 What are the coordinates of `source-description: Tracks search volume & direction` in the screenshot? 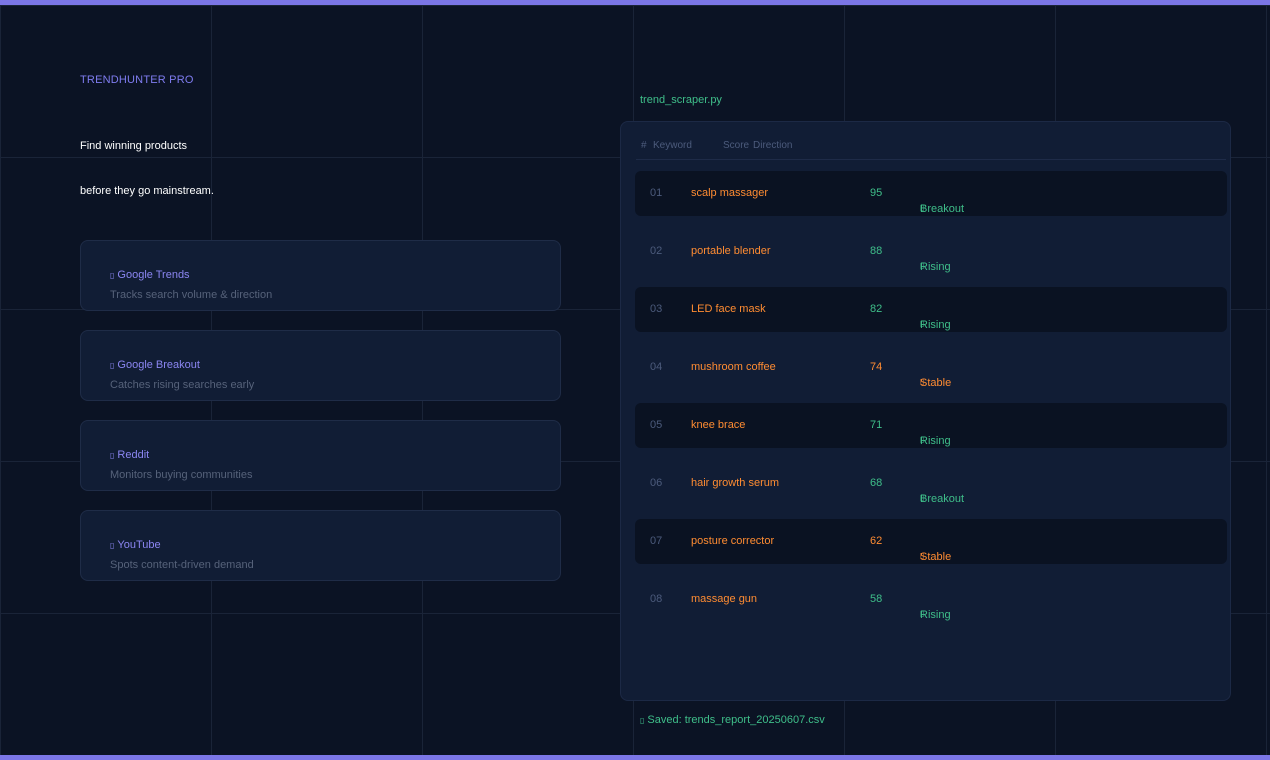 It's located at (191, 295).